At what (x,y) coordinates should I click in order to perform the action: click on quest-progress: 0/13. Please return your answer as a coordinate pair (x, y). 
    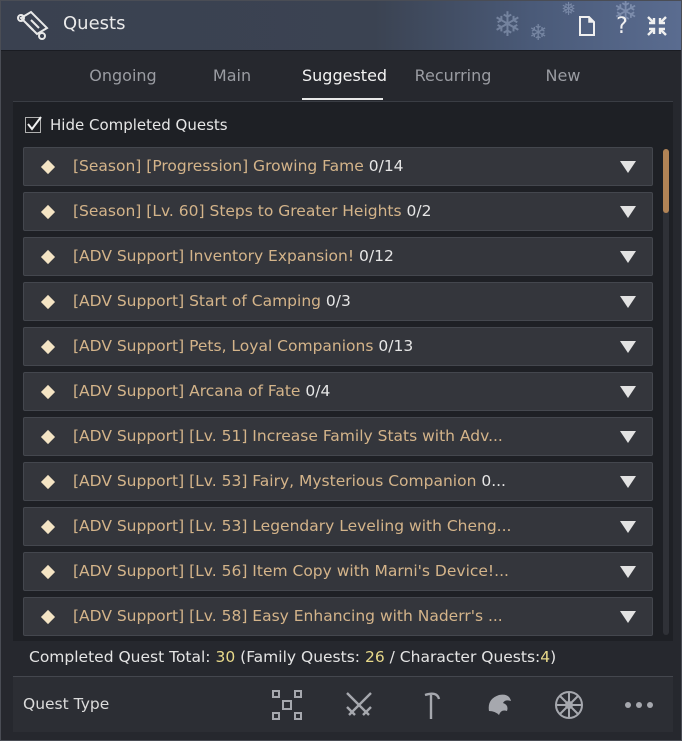
    Looking at the image, I should click on (396, 346).